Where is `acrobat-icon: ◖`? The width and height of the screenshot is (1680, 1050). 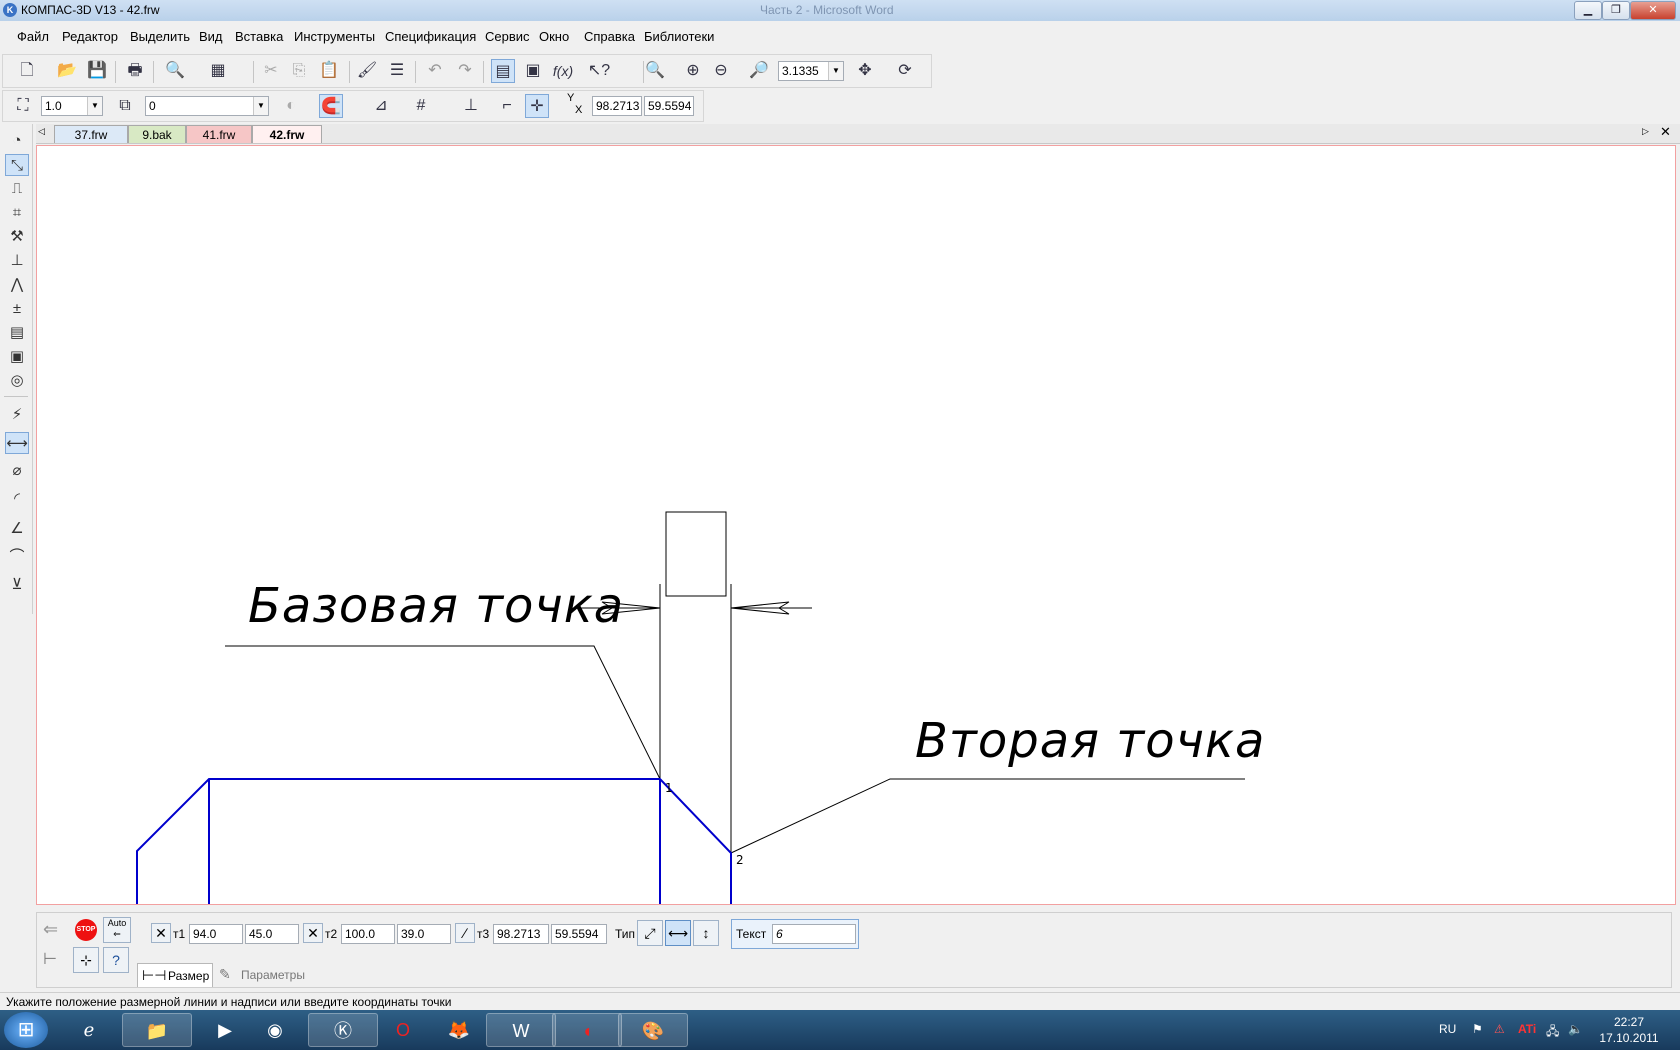
acrobat-icon: ◖ is located at coordinates (587, 1030).